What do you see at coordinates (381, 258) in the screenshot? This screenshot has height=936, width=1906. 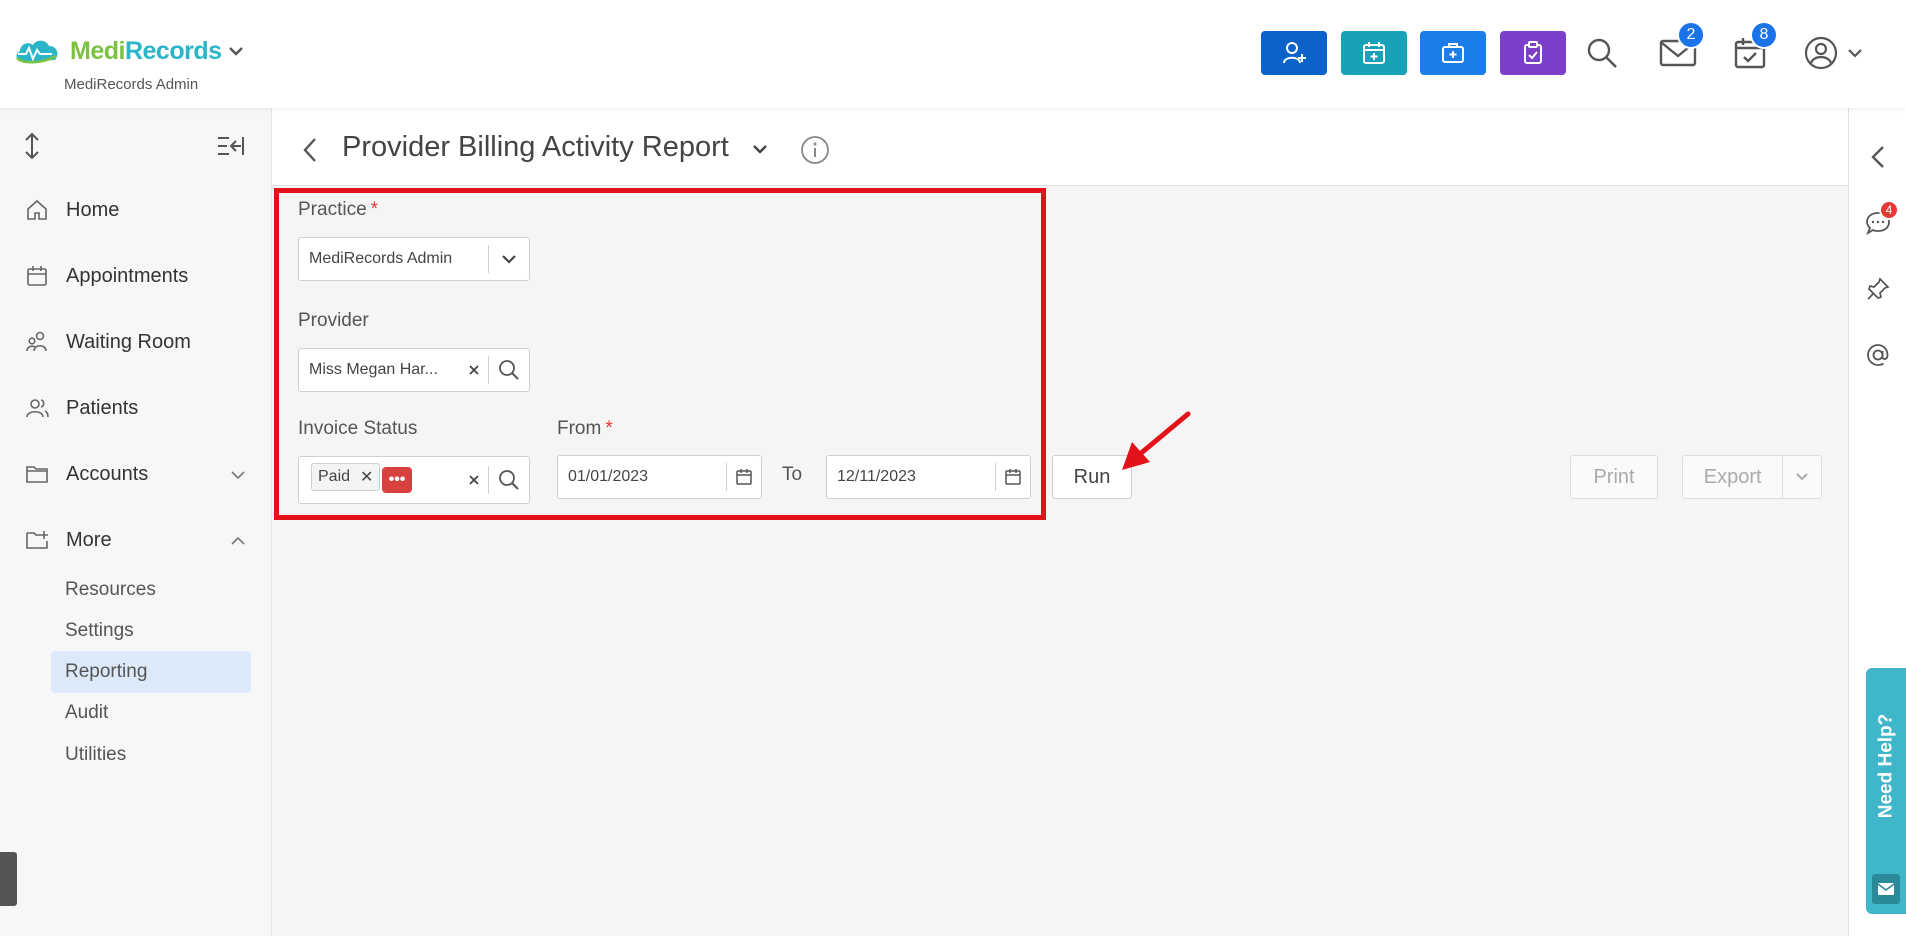 I see `practice-value: MediRecords Admin` at bounding box center [381, 258].